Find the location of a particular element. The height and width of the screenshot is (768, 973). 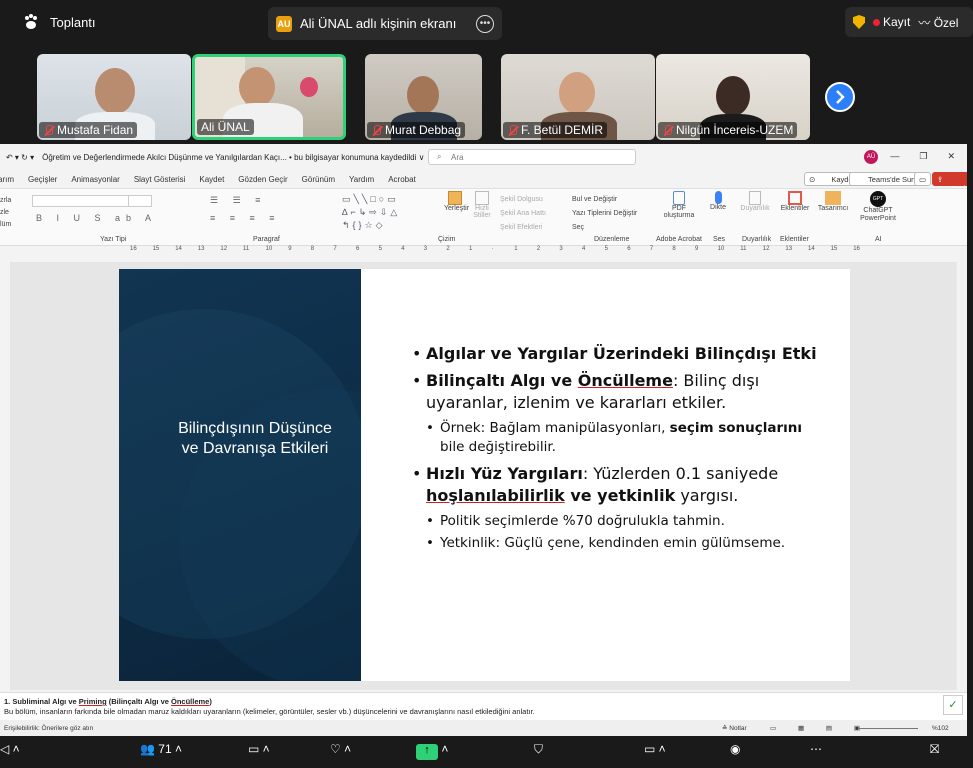

notes-toggle: ≙ Notlar is located at coordinates (734, 728).